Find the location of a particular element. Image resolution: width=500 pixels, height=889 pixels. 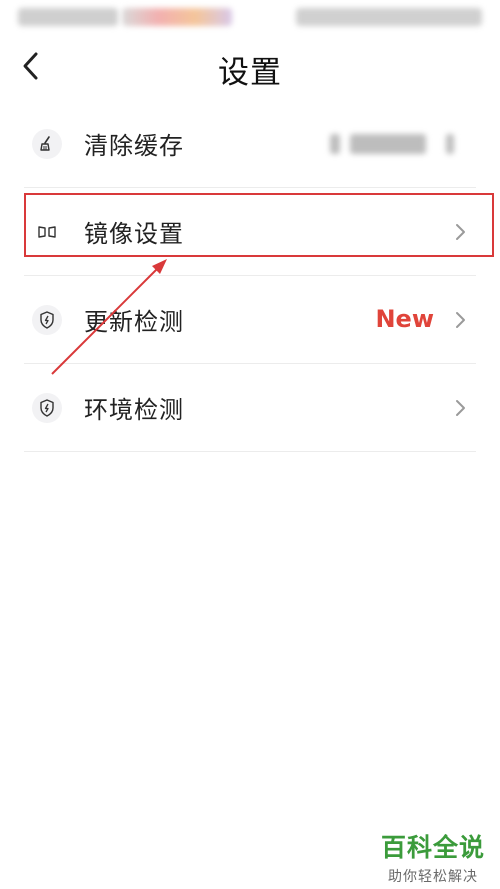

settings-item-label: 更新检测 is located at coordinates (134, 322).